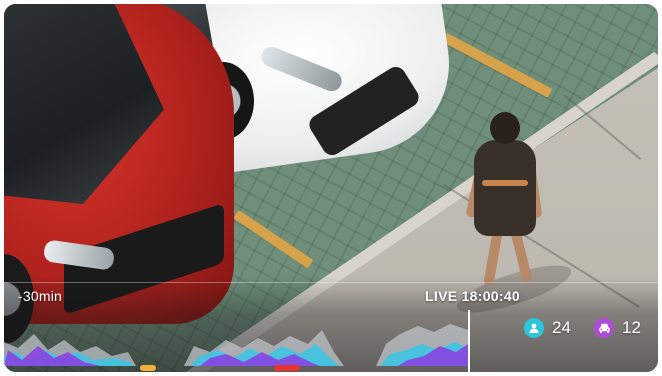 Image resolution: width=662 pixels, height=376 pixels. I want to click on person-icon, so click(534, 328).